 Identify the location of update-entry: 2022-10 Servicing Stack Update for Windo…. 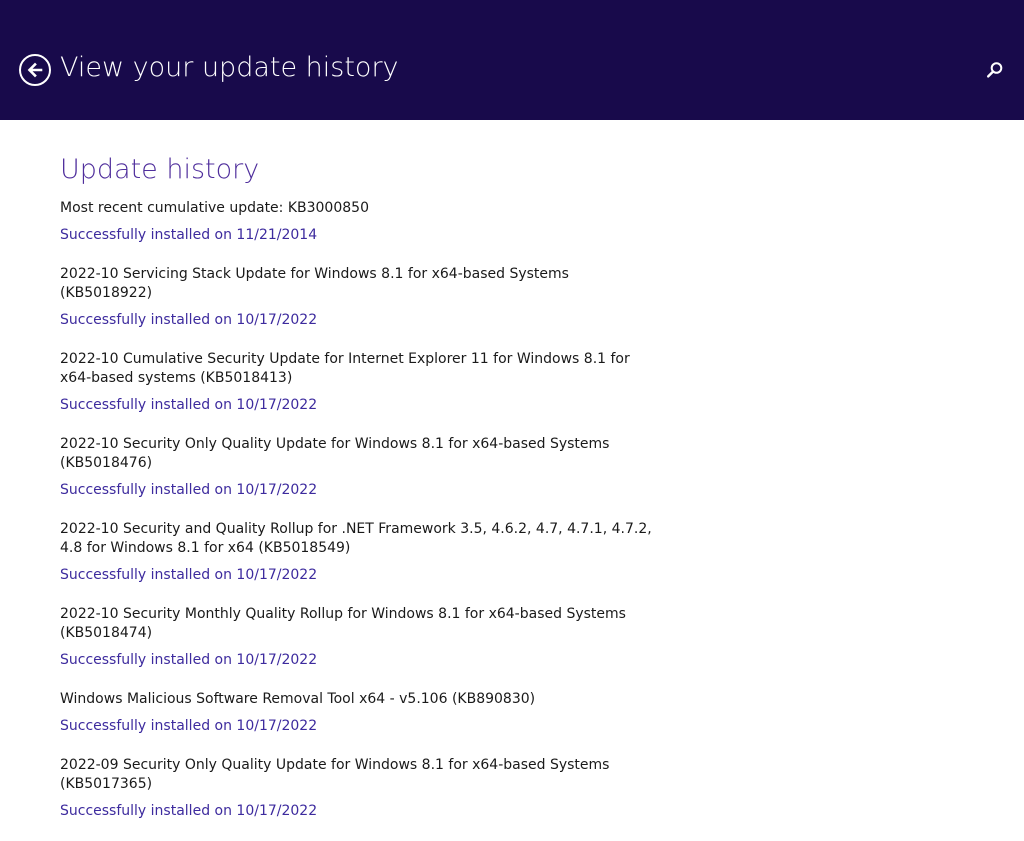
(360, 297).